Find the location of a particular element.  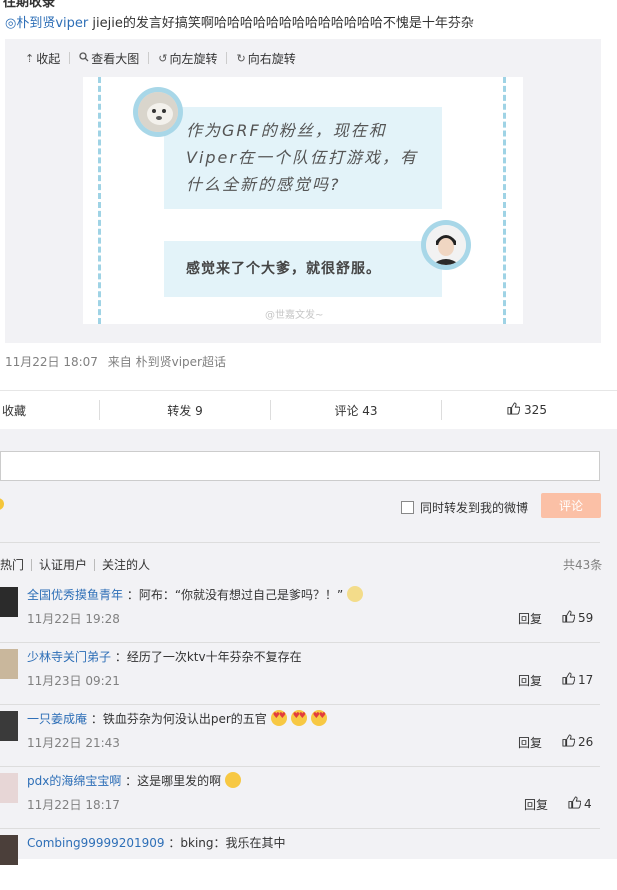

comment-like-button: 17 is located at coordinates (577, 680).